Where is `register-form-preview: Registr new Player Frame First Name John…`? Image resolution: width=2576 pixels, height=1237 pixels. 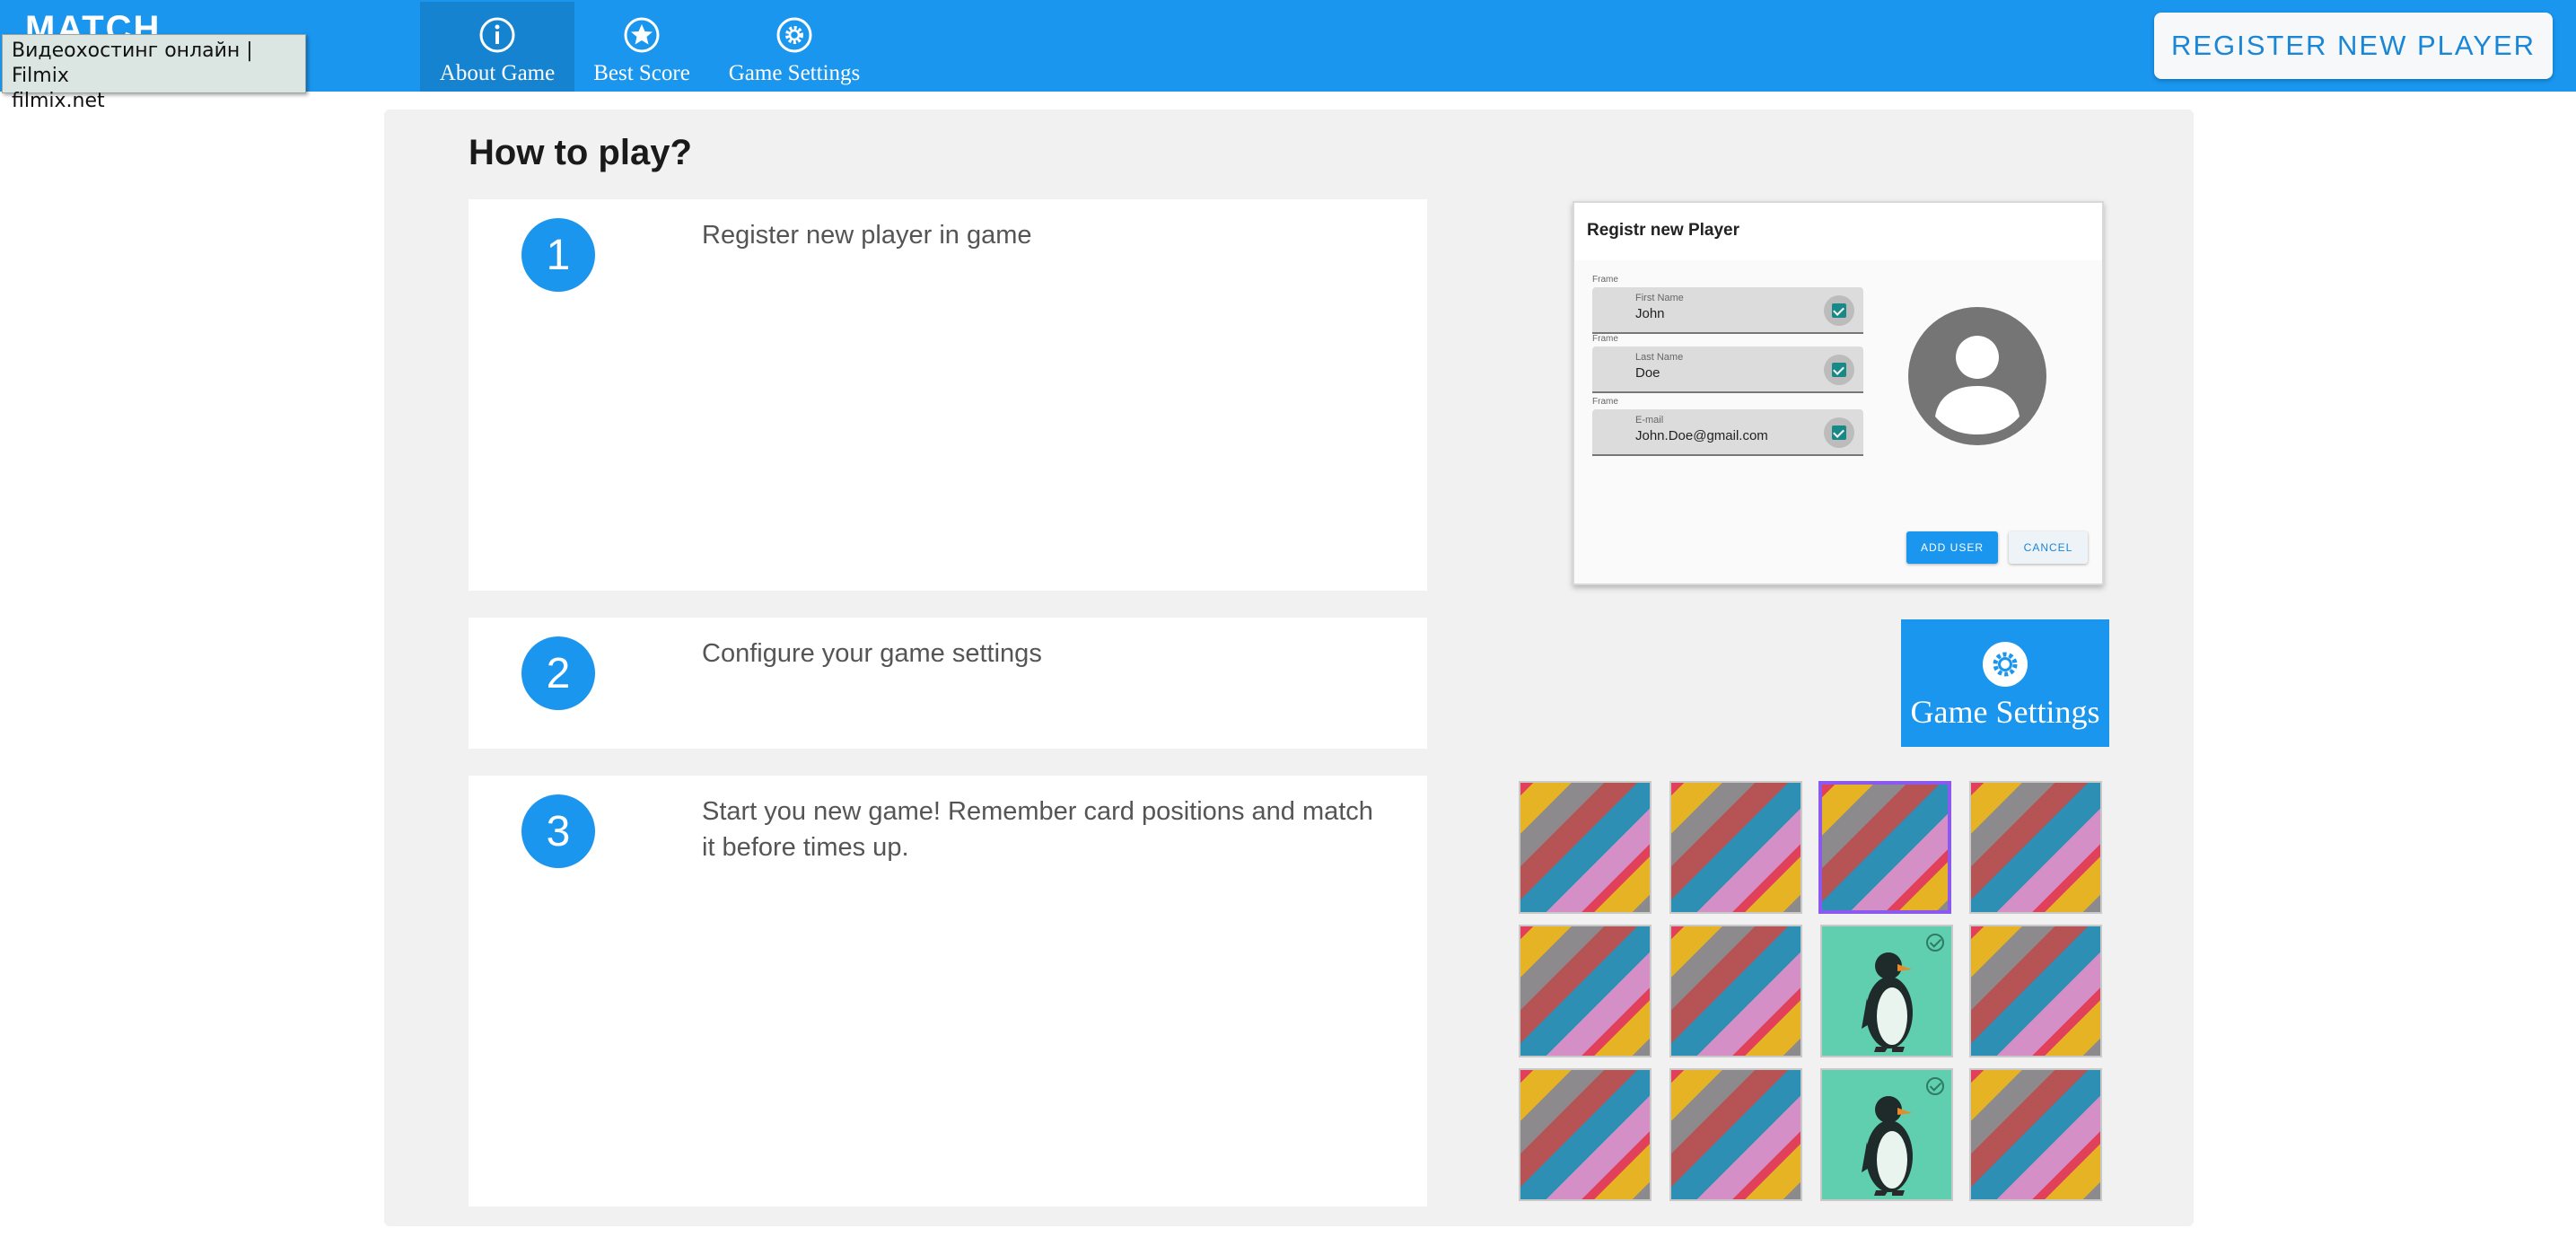 register-form-preview: Registr new Player Frame First Name John… is located at coordinates (1838, 393).